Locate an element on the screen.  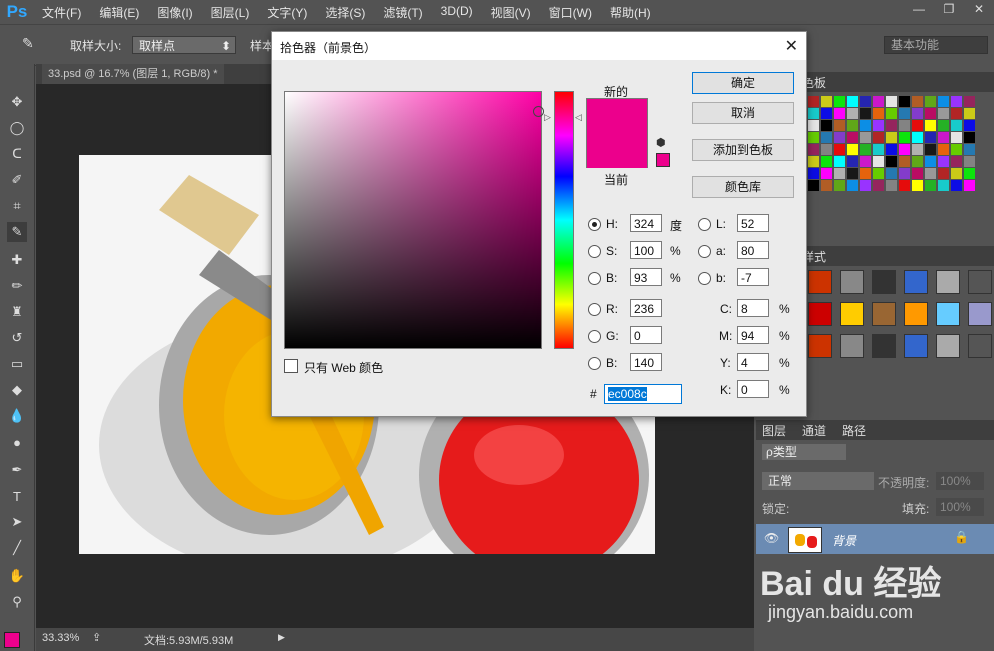
path-select-tool-icon: ➤ is located at coordinates (17, 522).